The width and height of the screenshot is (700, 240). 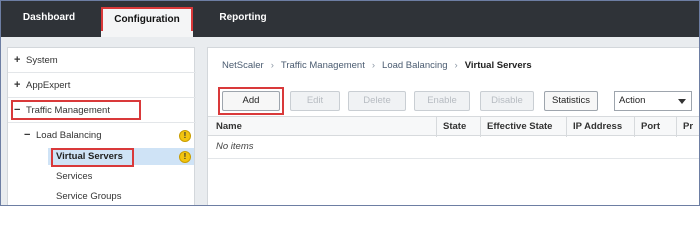 What do you see at coordinates (442, 101) in the screenshot?
I see `enable-button: Enable` at bounding box center [442, 101].